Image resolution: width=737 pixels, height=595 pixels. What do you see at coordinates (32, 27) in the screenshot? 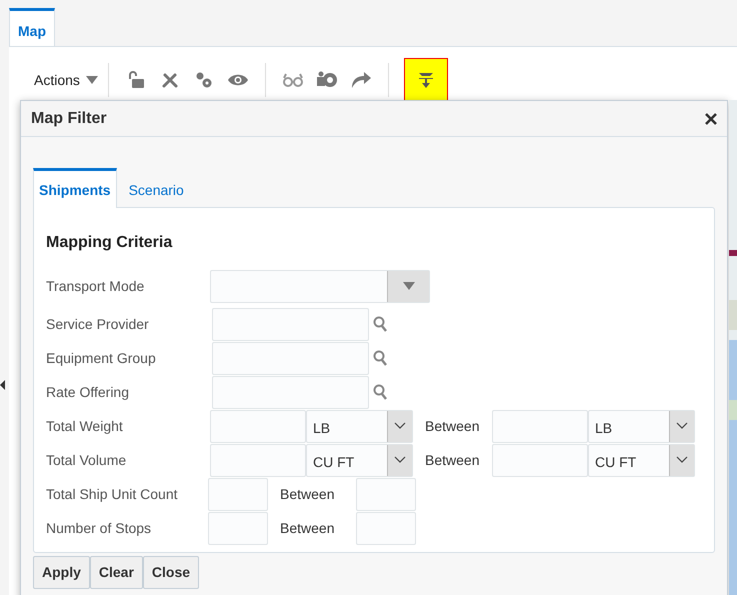
I see `page-tab: Map` at bounding box center [32, 27].